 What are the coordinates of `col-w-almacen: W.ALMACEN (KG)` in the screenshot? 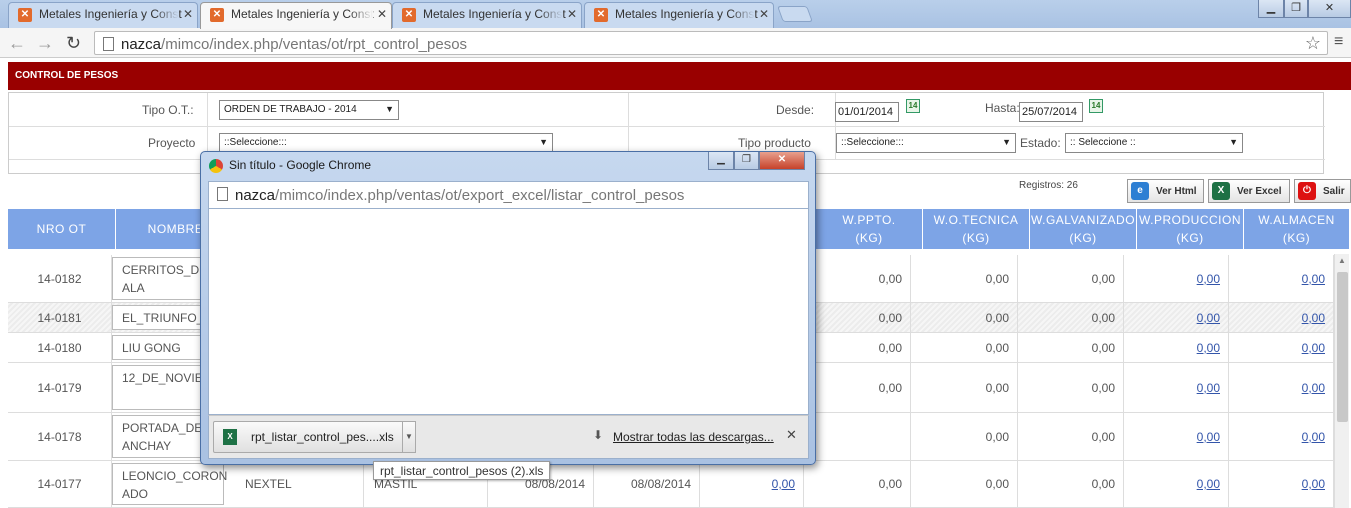 It's located at (1296, 229).